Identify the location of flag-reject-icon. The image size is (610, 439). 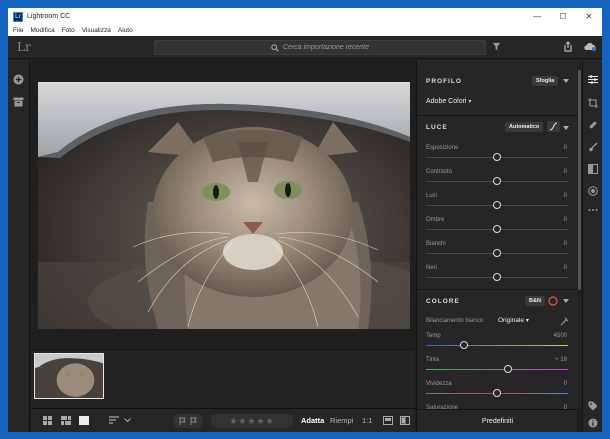
(193, 421).